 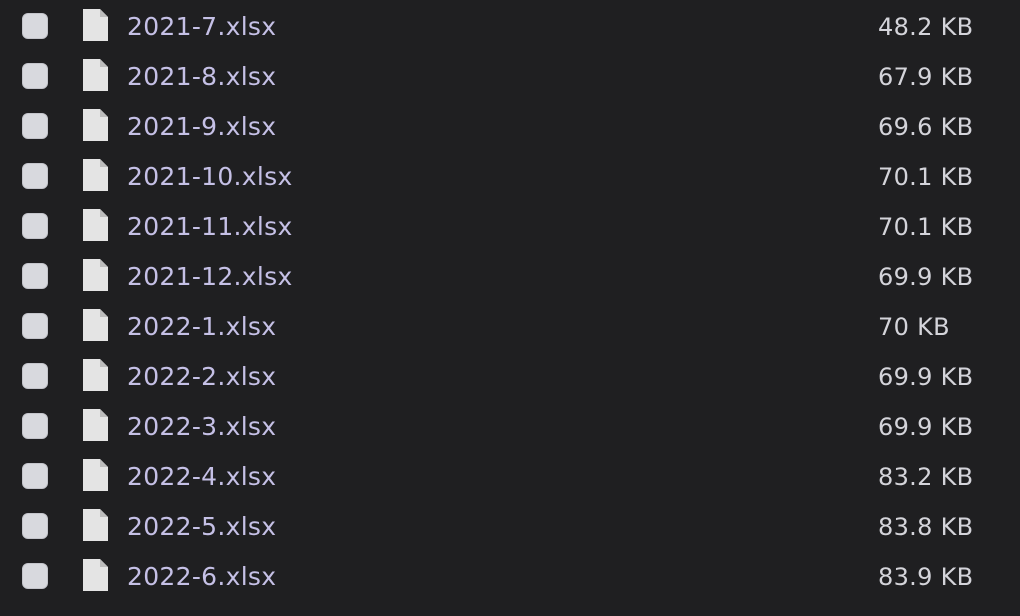 What do you see at coordinates (926, 527) in the screenshot?
I see `file-size: 83.8 KB` at bounding box center [926, 527].